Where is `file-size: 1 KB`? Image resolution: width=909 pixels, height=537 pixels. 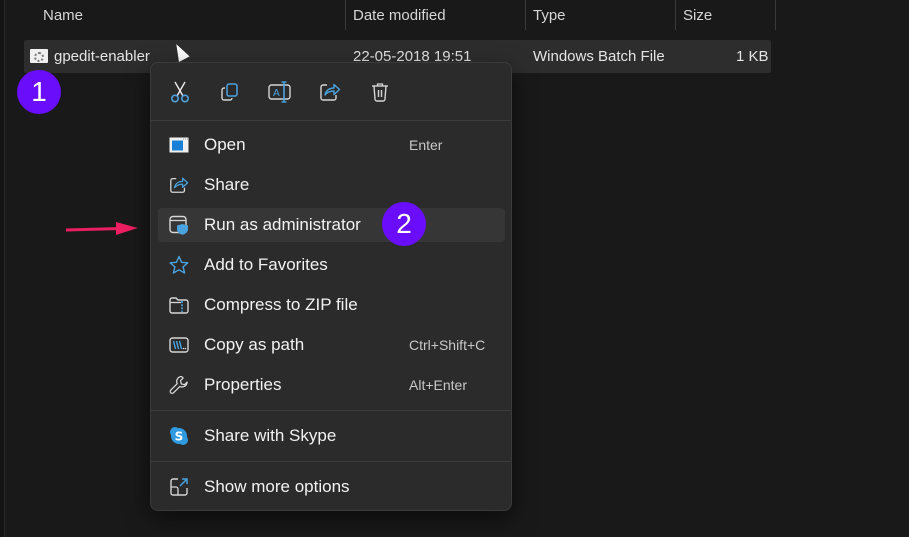 file-size: 1 KB is located at coordinates (752, 56).